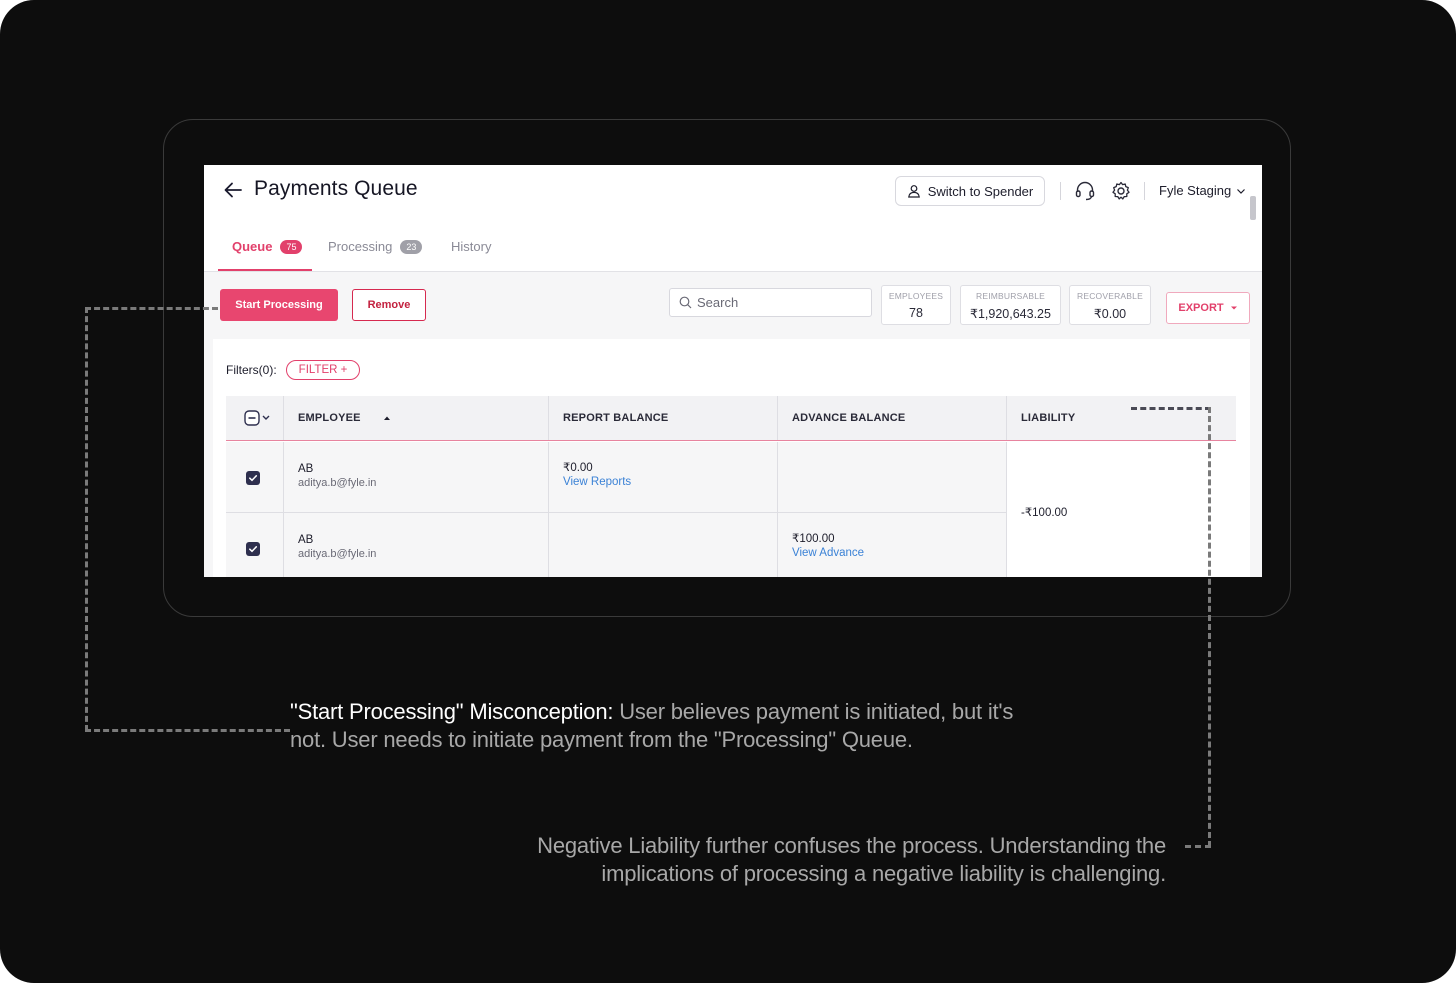 This screenshot has height=983, width=1456. I want to click on start-processing-button: Start Processing, so click(279, 305).